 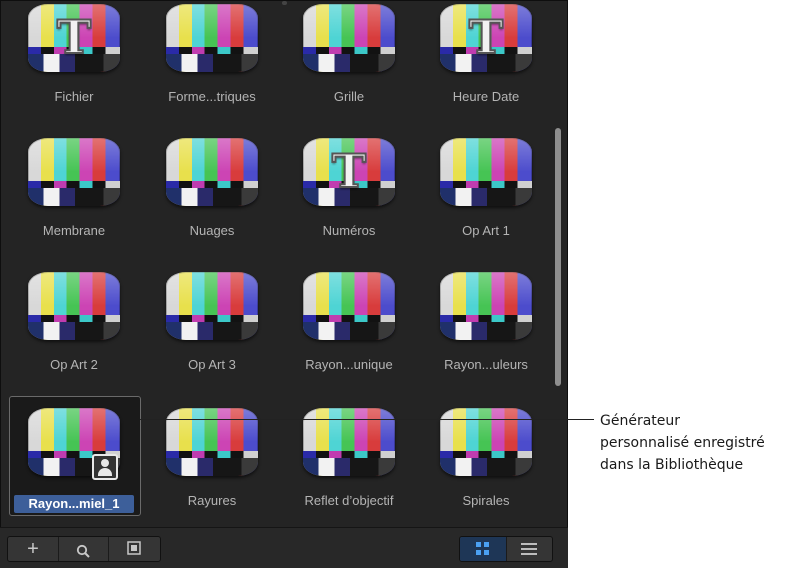 I want to click on generator-label: Op Art 3, so click(x=212, y=364).